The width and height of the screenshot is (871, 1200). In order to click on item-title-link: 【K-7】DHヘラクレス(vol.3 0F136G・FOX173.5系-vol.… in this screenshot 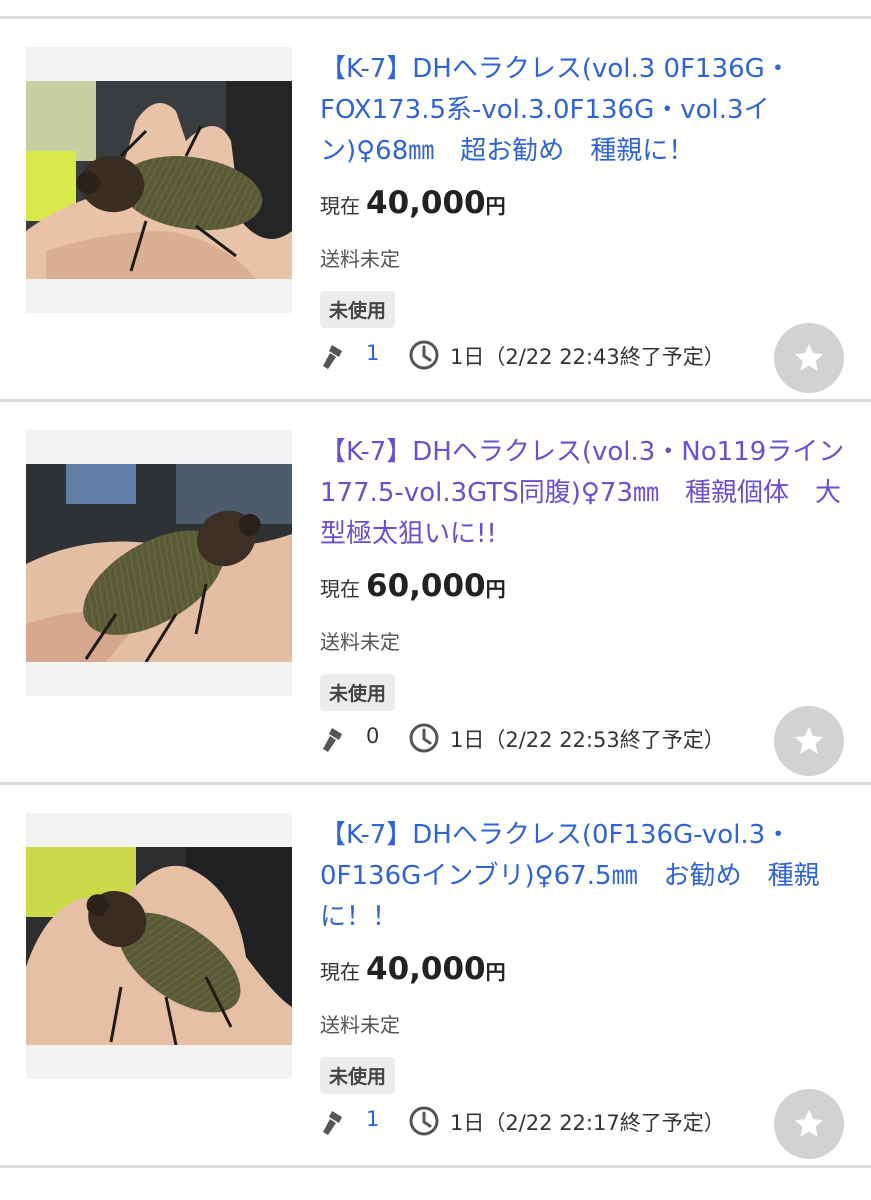, I will do `click(582, 110)`.